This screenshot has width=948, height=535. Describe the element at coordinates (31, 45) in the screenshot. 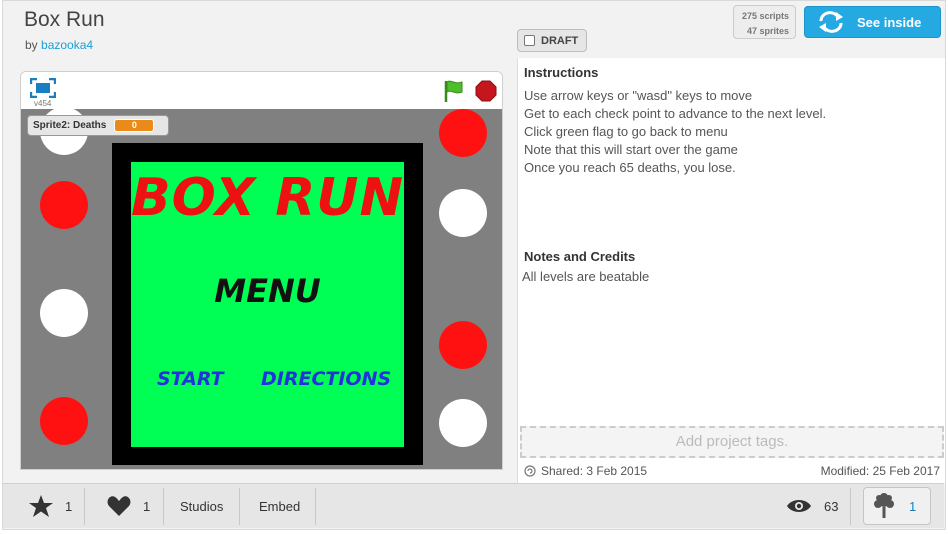

I see `by-label: by` at that location.